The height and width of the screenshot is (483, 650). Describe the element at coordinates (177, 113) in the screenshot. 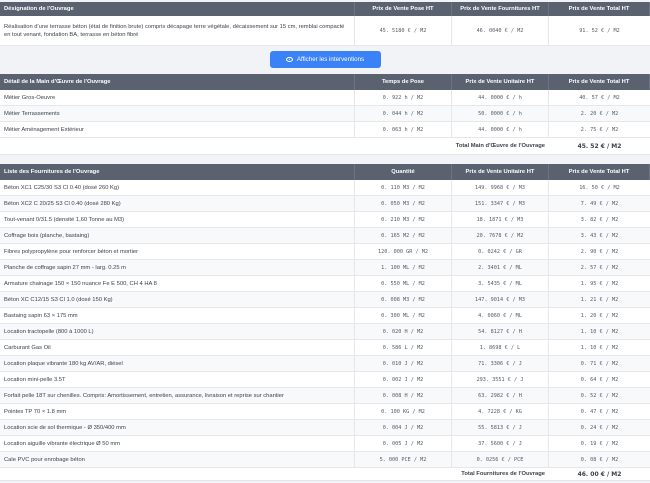

I see `metier-name: Métier Terrassements` at that location.